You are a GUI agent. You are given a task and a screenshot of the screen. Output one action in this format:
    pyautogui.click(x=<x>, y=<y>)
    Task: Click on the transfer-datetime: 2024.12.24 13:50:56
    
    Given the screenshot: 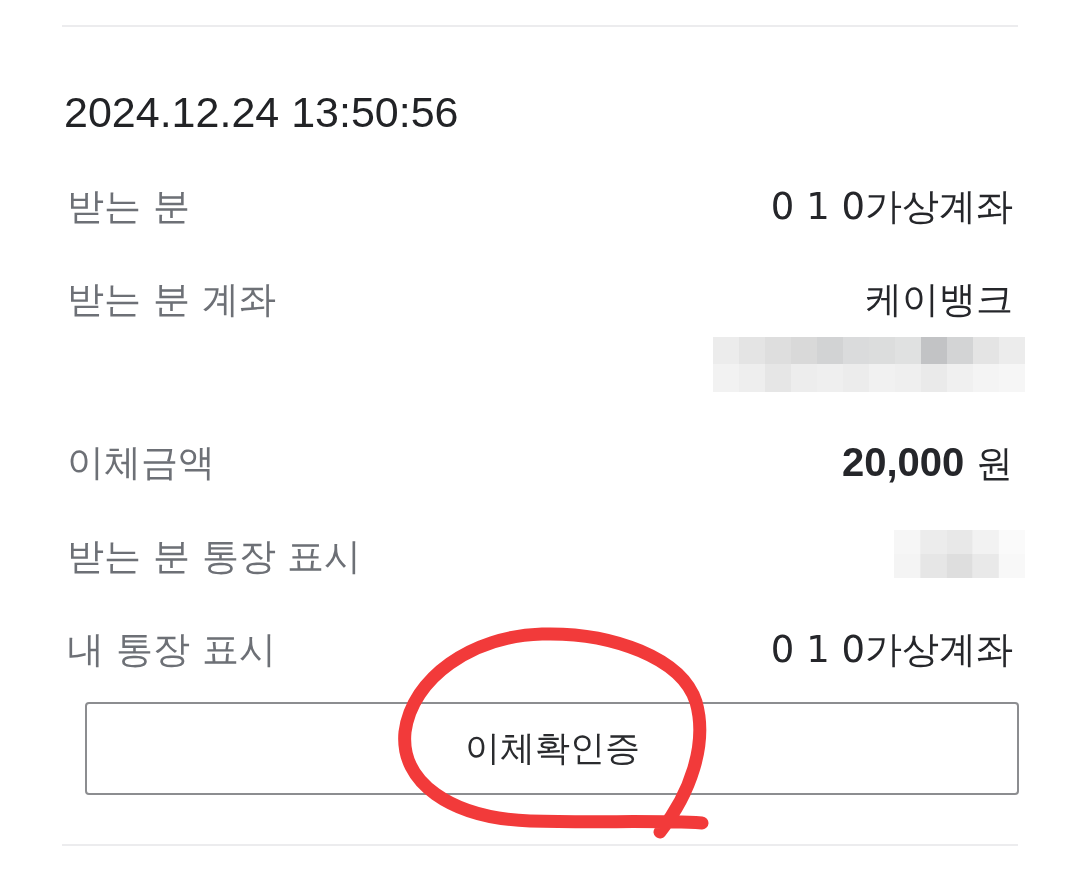 What is the action you would take?
    pyautogui.click(x=261, y=112)
    